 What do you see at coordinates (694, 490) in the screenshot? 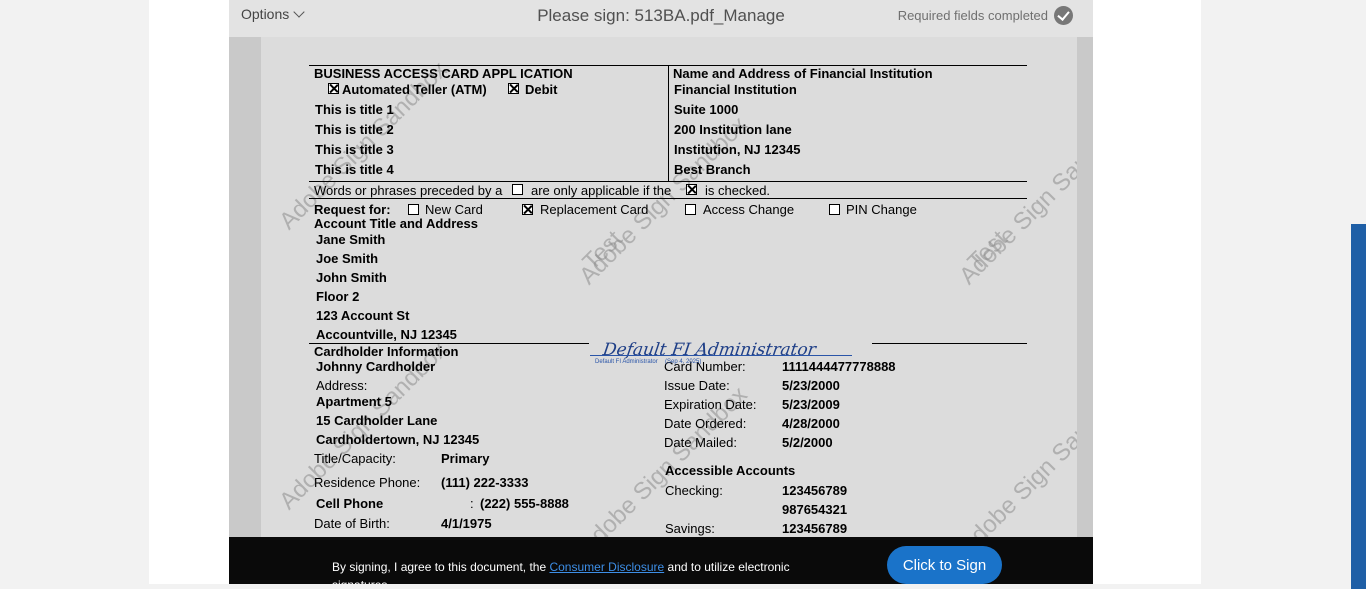
I see `checking-label: Checking:` at bounding box center [694, 490].